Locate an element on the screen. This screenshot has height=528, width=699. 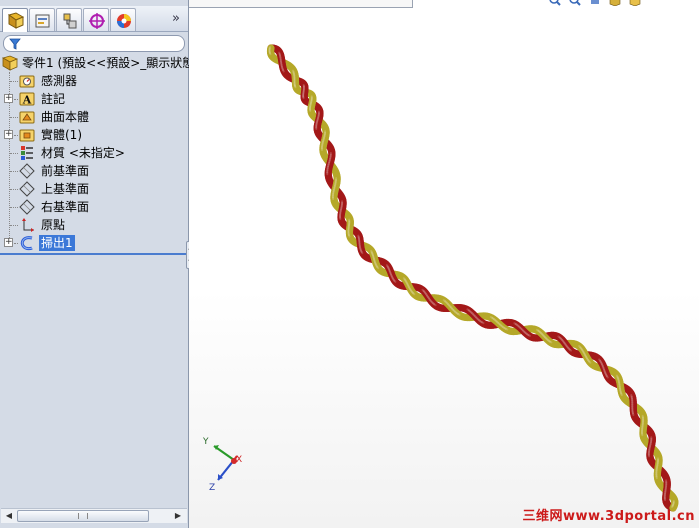
triad-z-label: Z is located at coordinates (212, 488).